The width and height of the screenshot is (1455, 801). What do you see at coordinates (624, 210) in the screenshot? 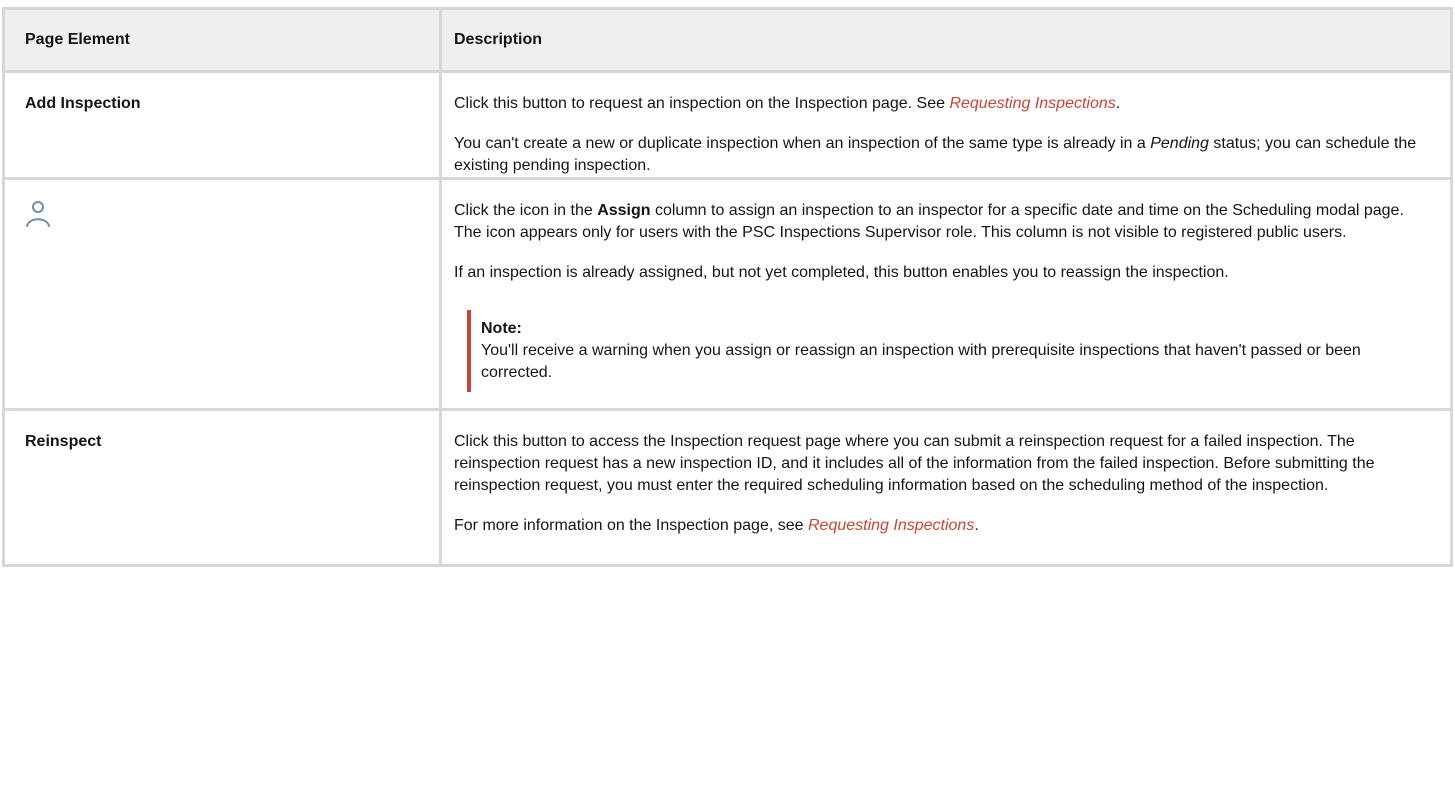
I see `assign-column-term: Assign` at bounding box center [624, 210].